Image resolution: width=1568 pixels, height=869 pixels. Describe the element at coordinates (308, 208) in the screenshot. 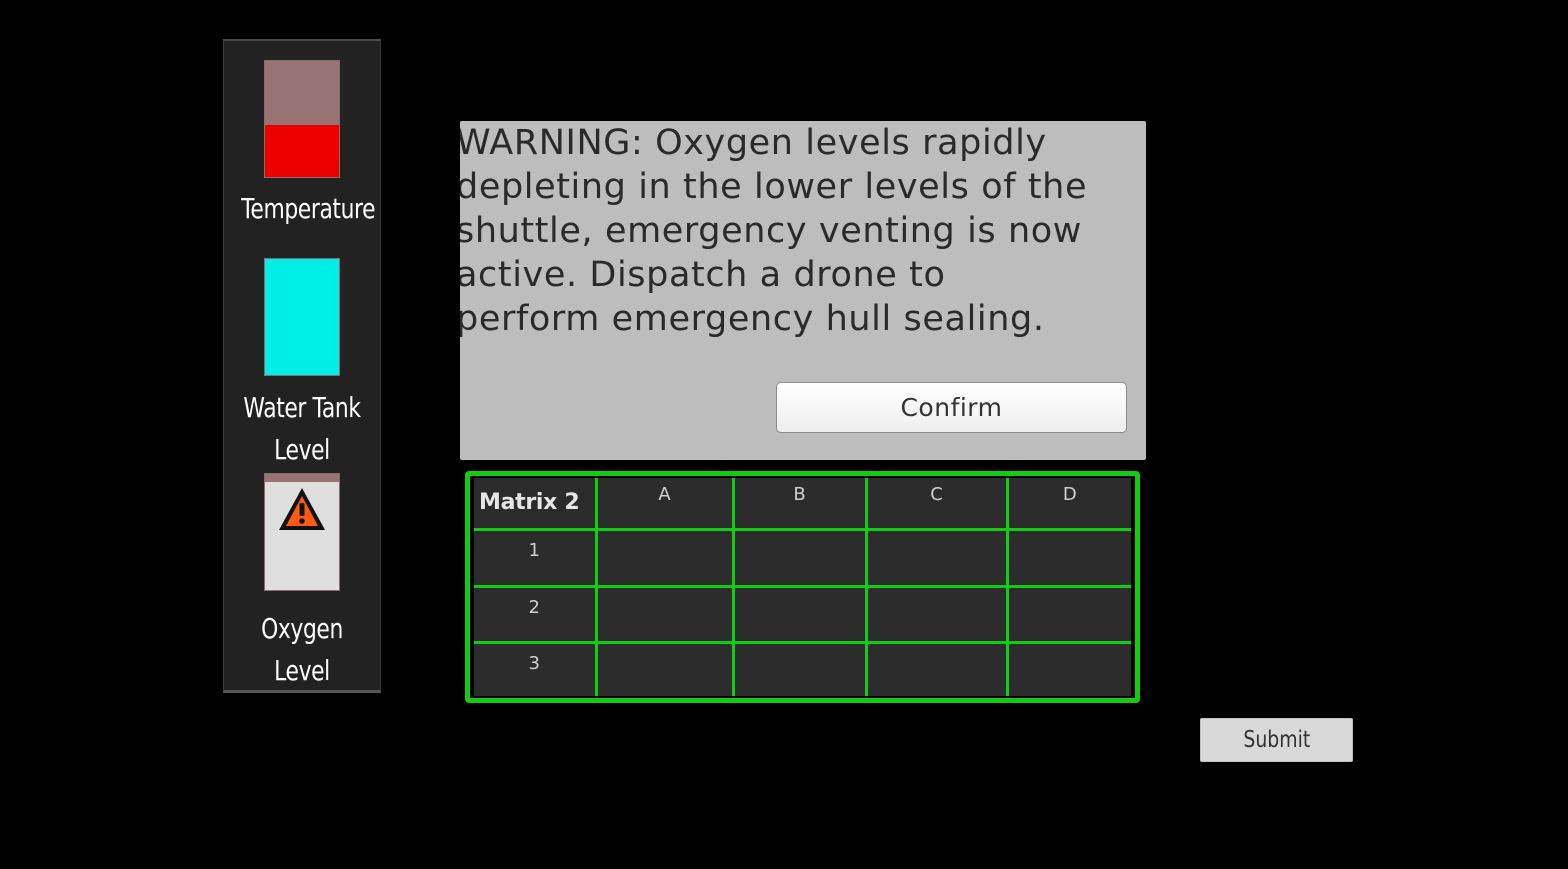

I see `temperature-label: Temperature` at that location.